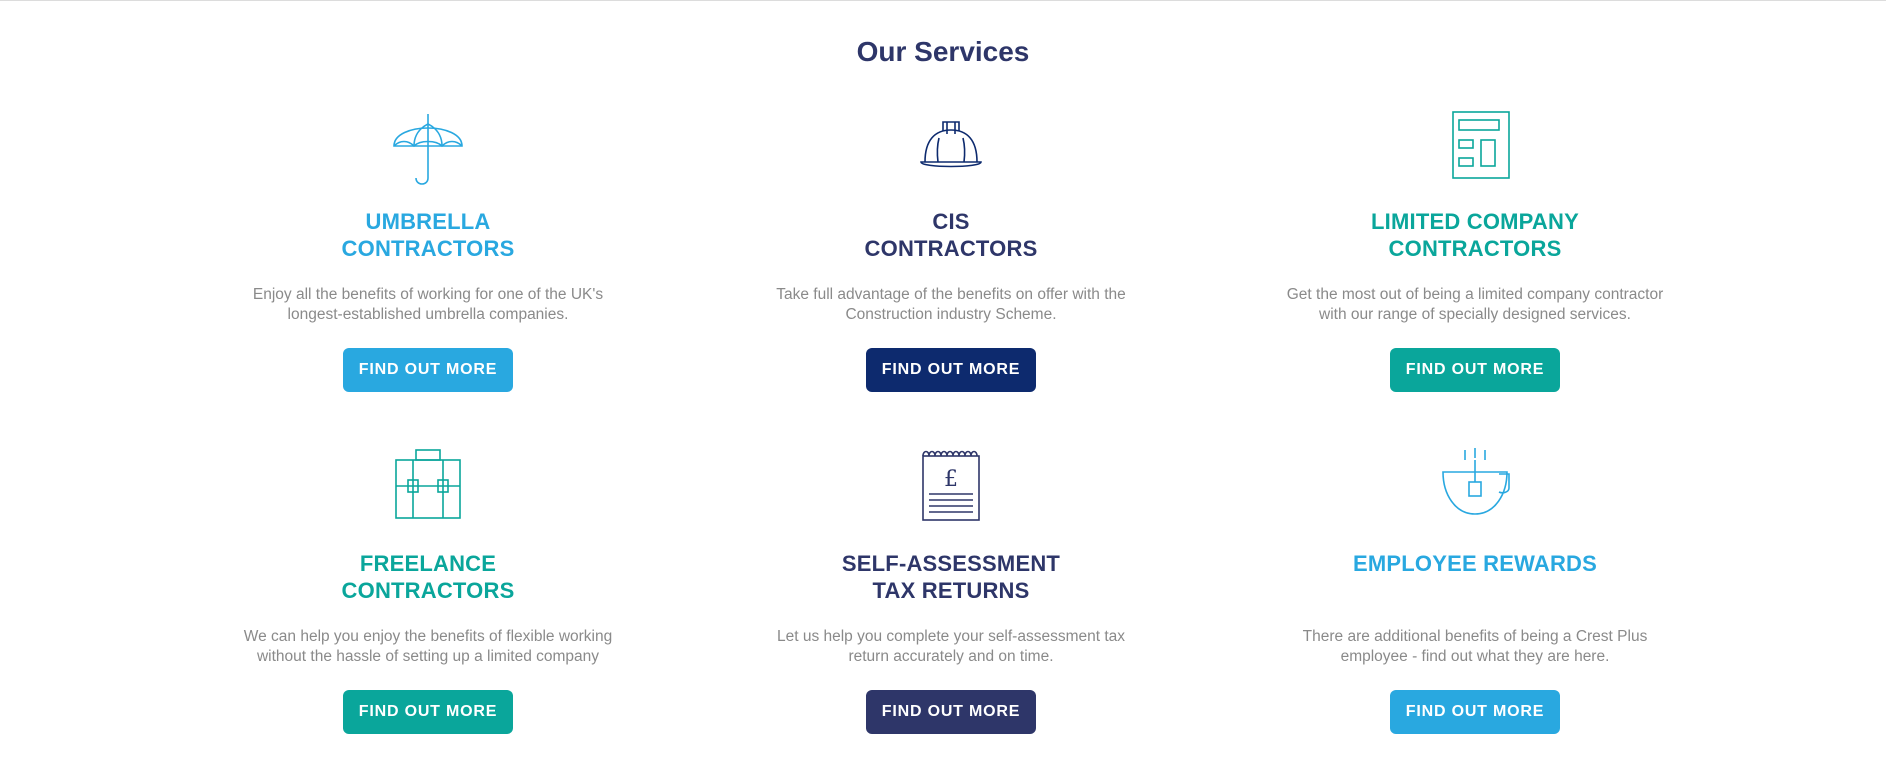  What do you see at coordinates (1475, 221) in the screenshot?
I see `service-heading-line1: LIMITED COMPANY` at bounding box center [1475, 221].